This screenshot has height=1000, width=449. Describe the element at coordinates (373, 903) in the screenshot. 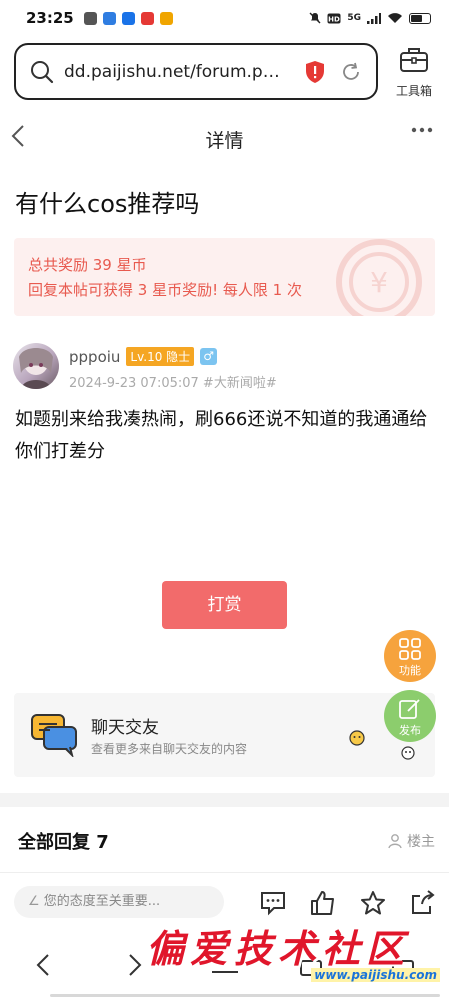

I see `star-icon` at that location.